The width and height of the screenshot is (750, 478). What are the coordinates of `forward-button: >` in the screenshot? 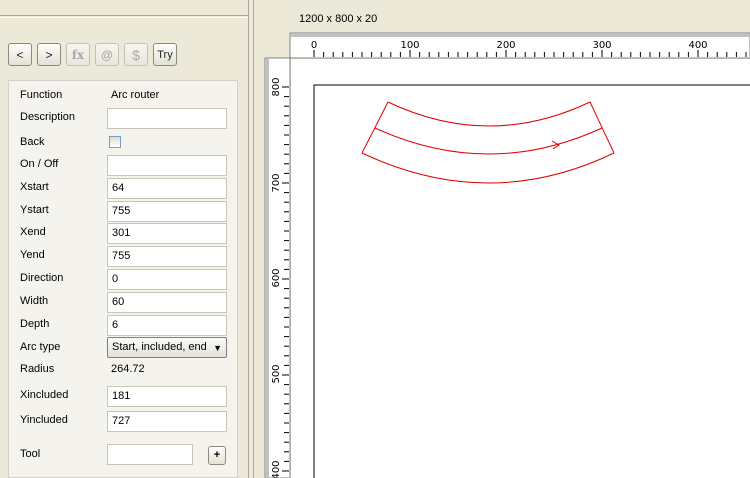 It's located at (49, 54).